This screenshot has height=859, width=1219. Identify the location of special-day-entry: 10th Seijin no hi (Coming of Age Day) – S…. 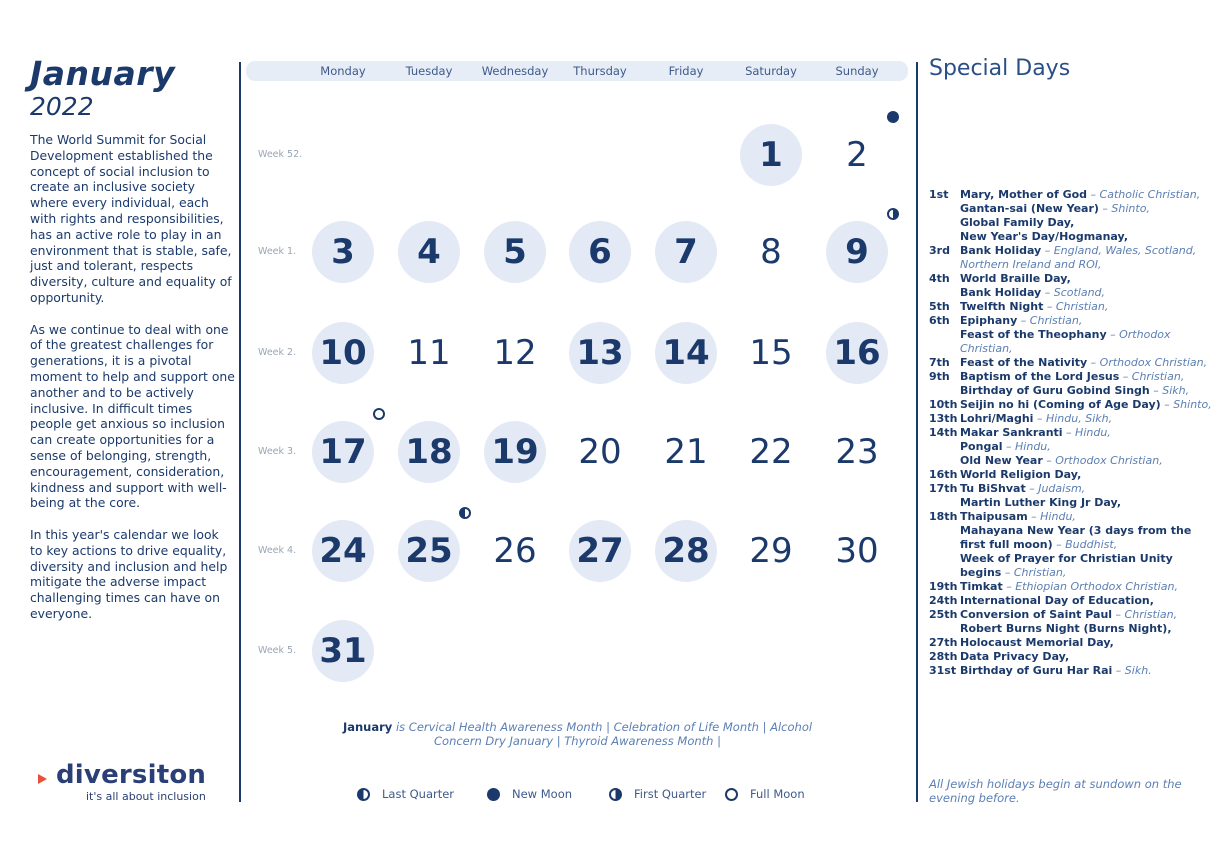
(1071, 405).